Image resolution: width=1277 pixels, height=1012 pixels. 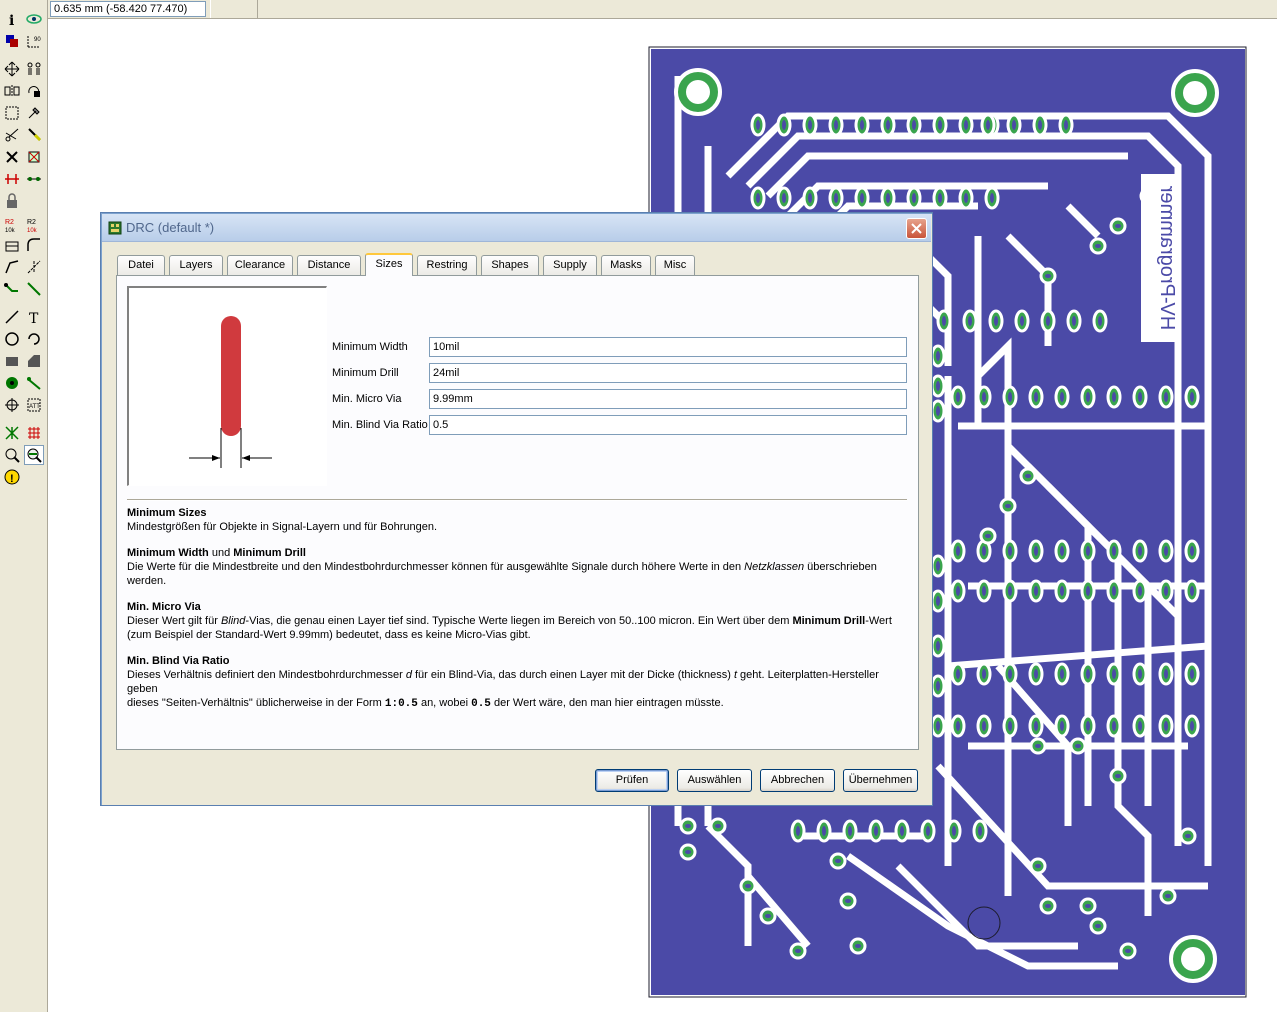 I want to click on errors-warning-tool: !, so click(x=12, y=477).